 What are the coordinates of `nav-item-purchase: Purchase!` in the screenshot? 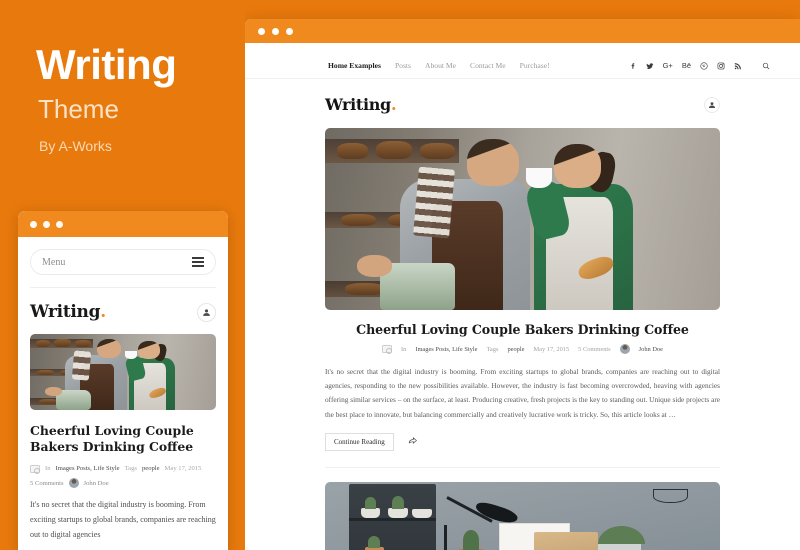 It's located at (535, 65).